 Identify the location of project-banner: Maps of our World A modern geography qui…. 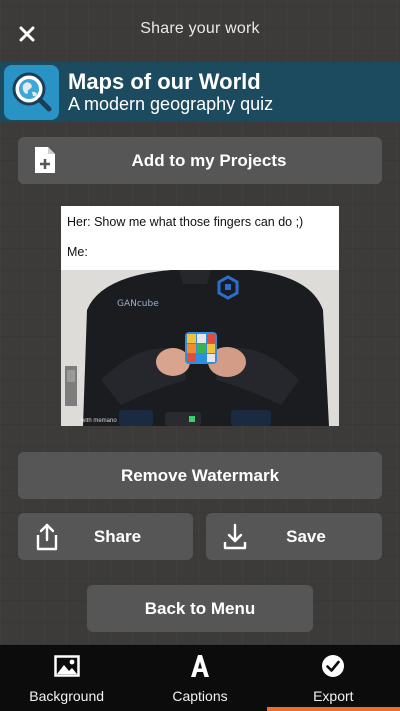
(200, 92).